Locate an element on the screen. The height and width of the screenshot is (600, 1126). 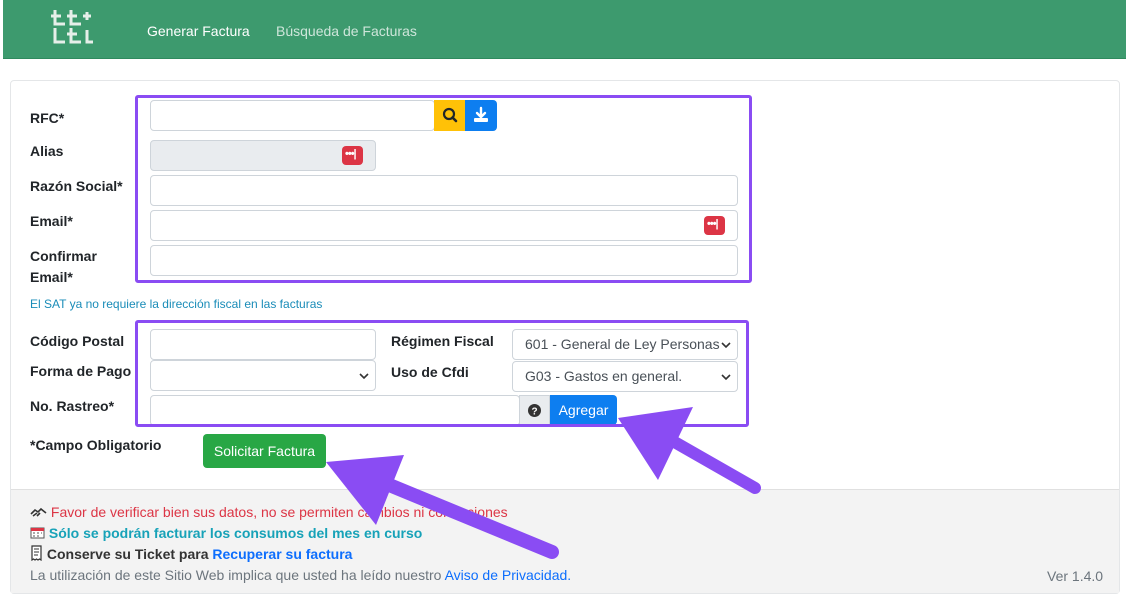
aviso-privacidad-link: Aviso de Privacidad is located at coordinates (506, 575).